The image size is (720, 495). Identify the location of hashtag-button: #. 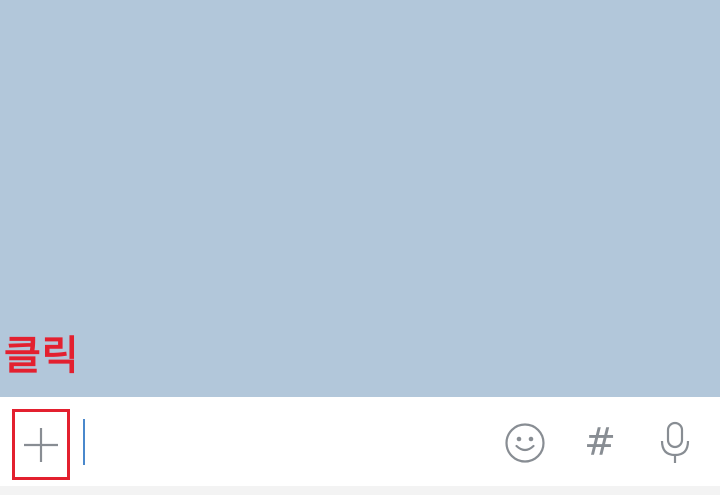
(600, 442).